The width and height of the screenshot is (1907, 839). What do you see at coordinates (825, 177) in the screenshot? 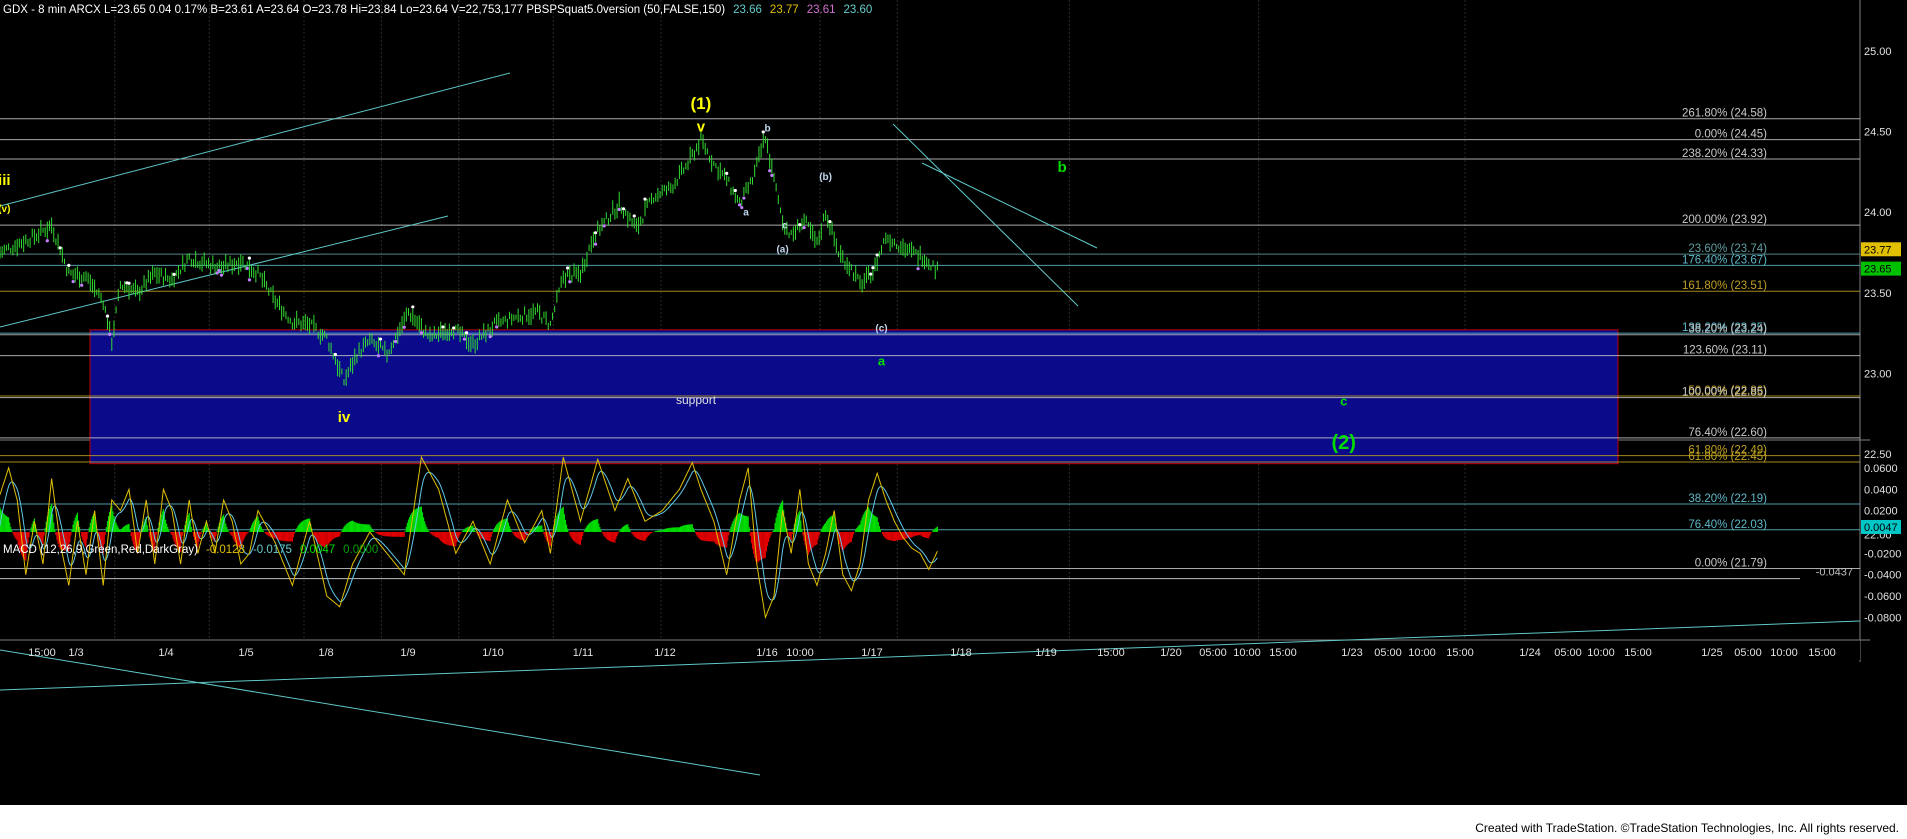
I see `wave-label: (b)` at bounding box center [825, 177].